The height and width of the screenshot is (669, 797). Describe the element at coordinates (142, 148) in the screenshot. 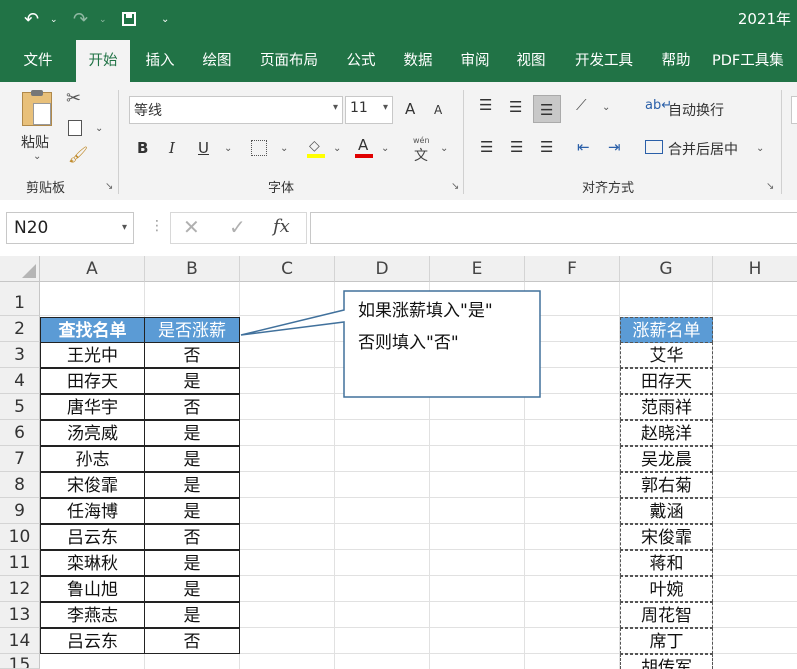

I see `bold-button: B` at that location.